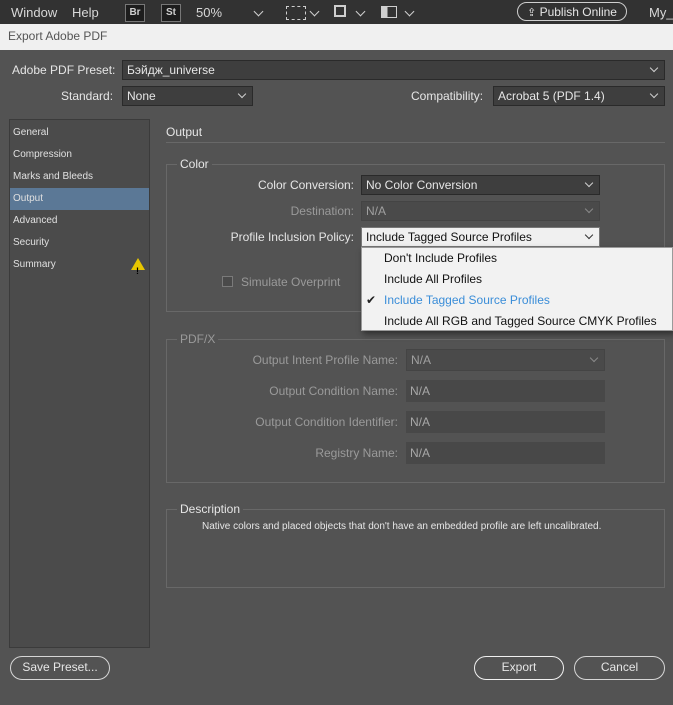  I want to click on compatibility-value: Acrobat 5 (PDF 1.4), so click(551, 96).